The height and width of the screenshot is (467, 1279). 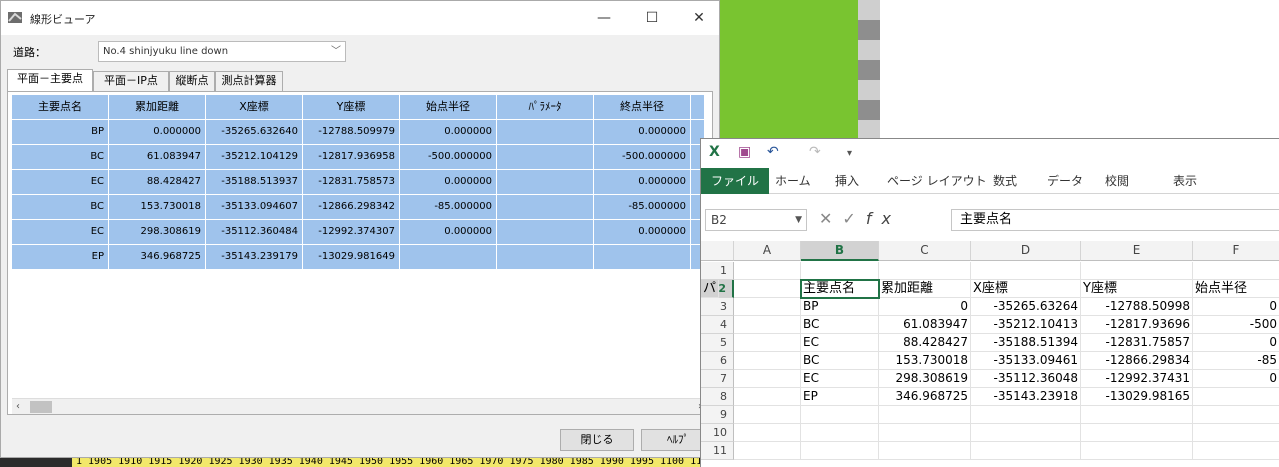 I want to click on data-cell: -35143.23918, so click(x=1026, y=397).